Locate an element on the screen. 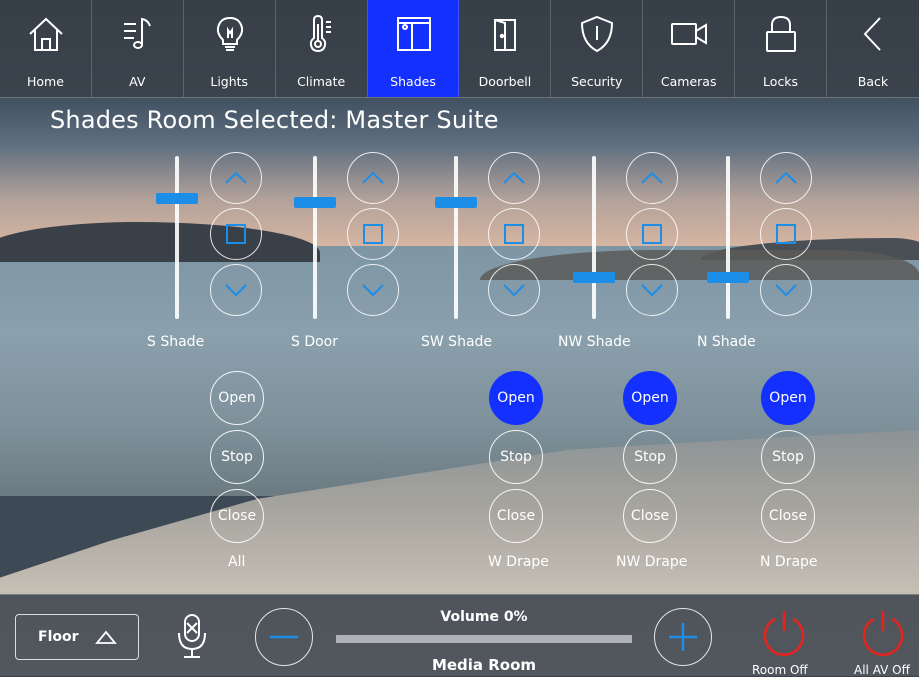  nav-shades: Shades is located at coordinates (413, 48).